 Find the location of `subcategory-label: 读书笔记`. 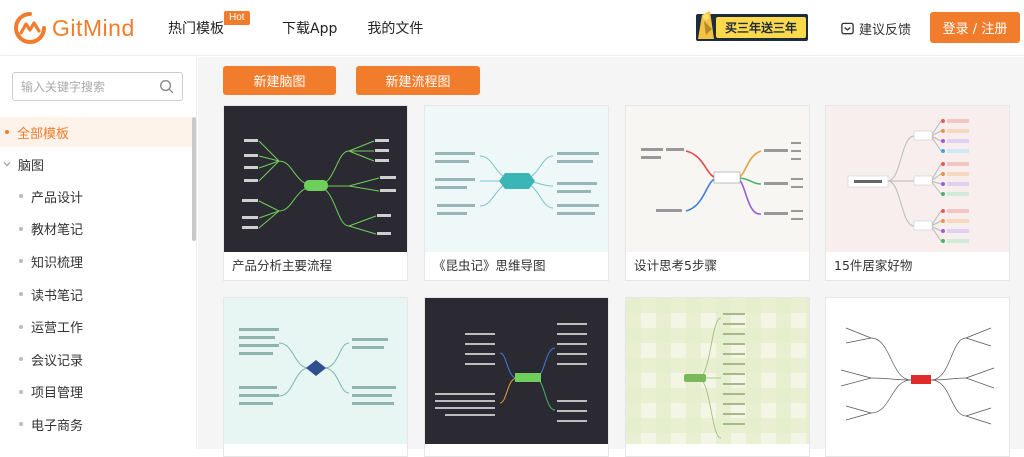

subcategory-label: 读书笔记 is located at coordinates (57, 296).